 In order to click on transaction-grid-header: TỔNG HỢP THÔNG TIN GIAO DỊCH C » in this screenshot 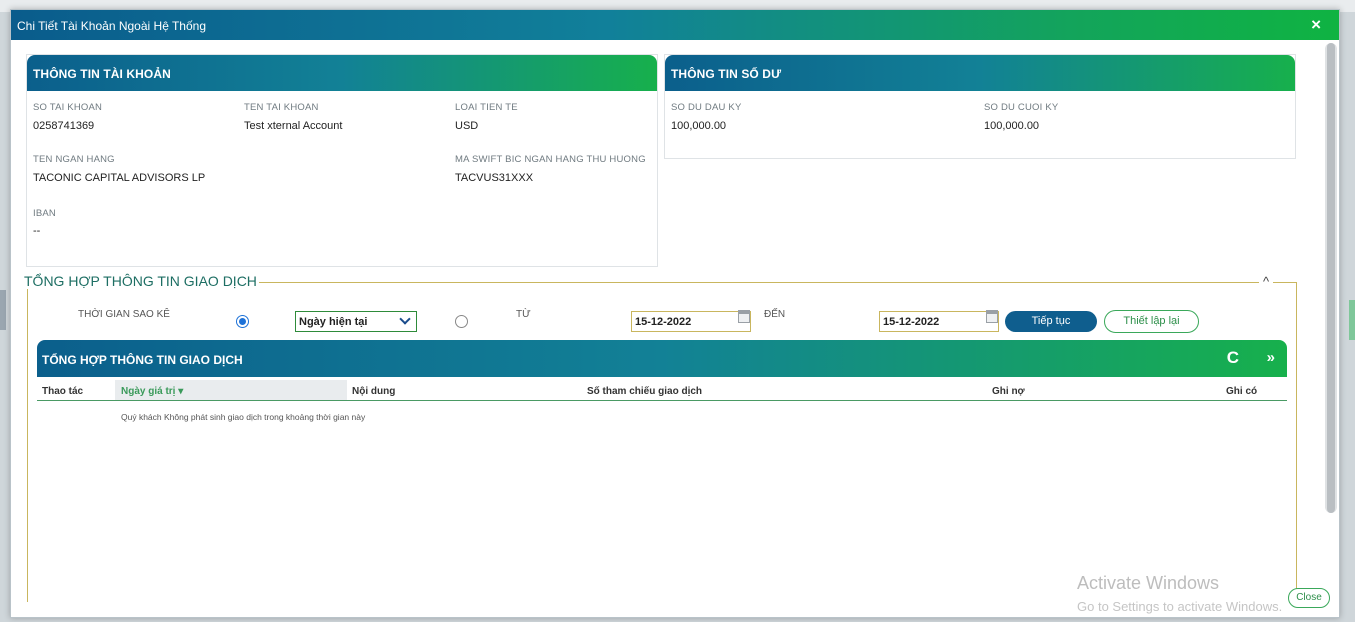, I will do `click(662, 358)`.